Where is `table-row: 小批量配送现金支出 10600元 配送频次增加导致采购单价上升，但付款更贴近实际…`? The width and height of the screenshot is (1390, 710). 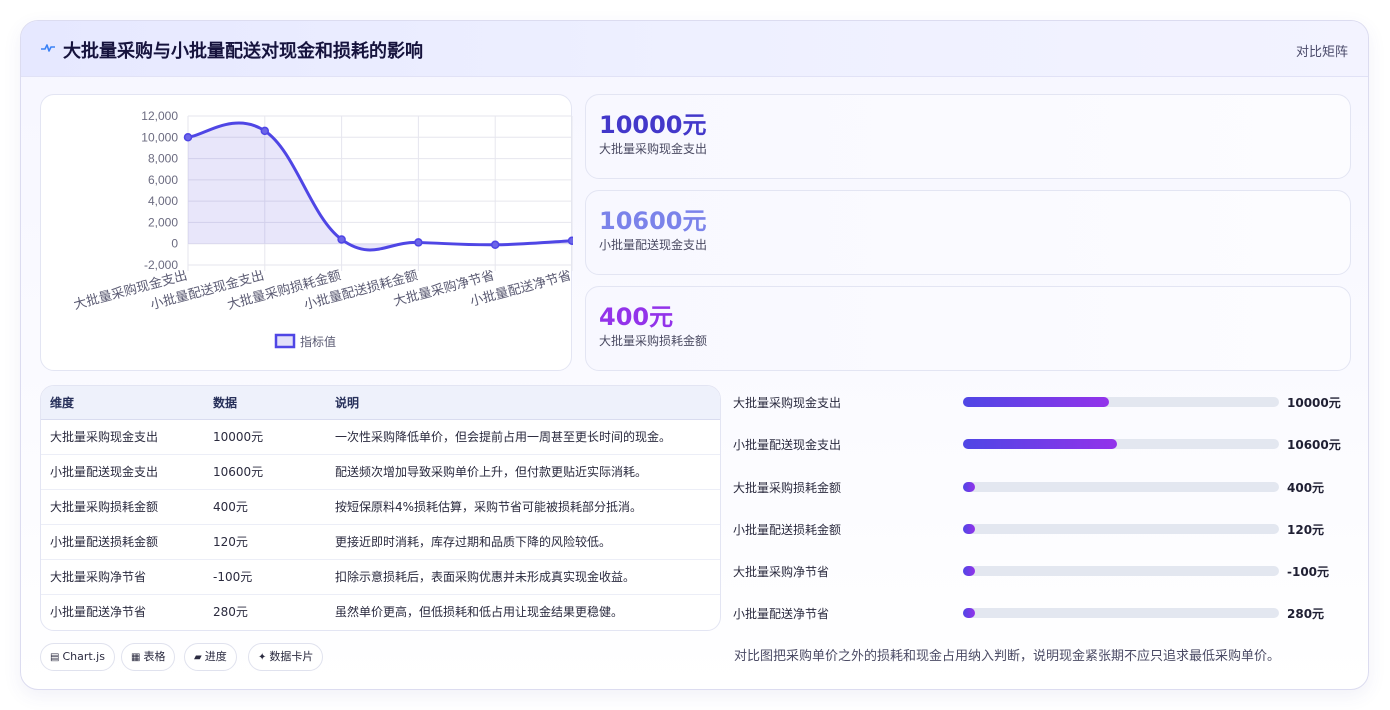
table-row: 小批量配送现金支出 10600元 配送频次增加导致采购单价上升，但付款更贴近实际… is located at coordinates (380, 472).